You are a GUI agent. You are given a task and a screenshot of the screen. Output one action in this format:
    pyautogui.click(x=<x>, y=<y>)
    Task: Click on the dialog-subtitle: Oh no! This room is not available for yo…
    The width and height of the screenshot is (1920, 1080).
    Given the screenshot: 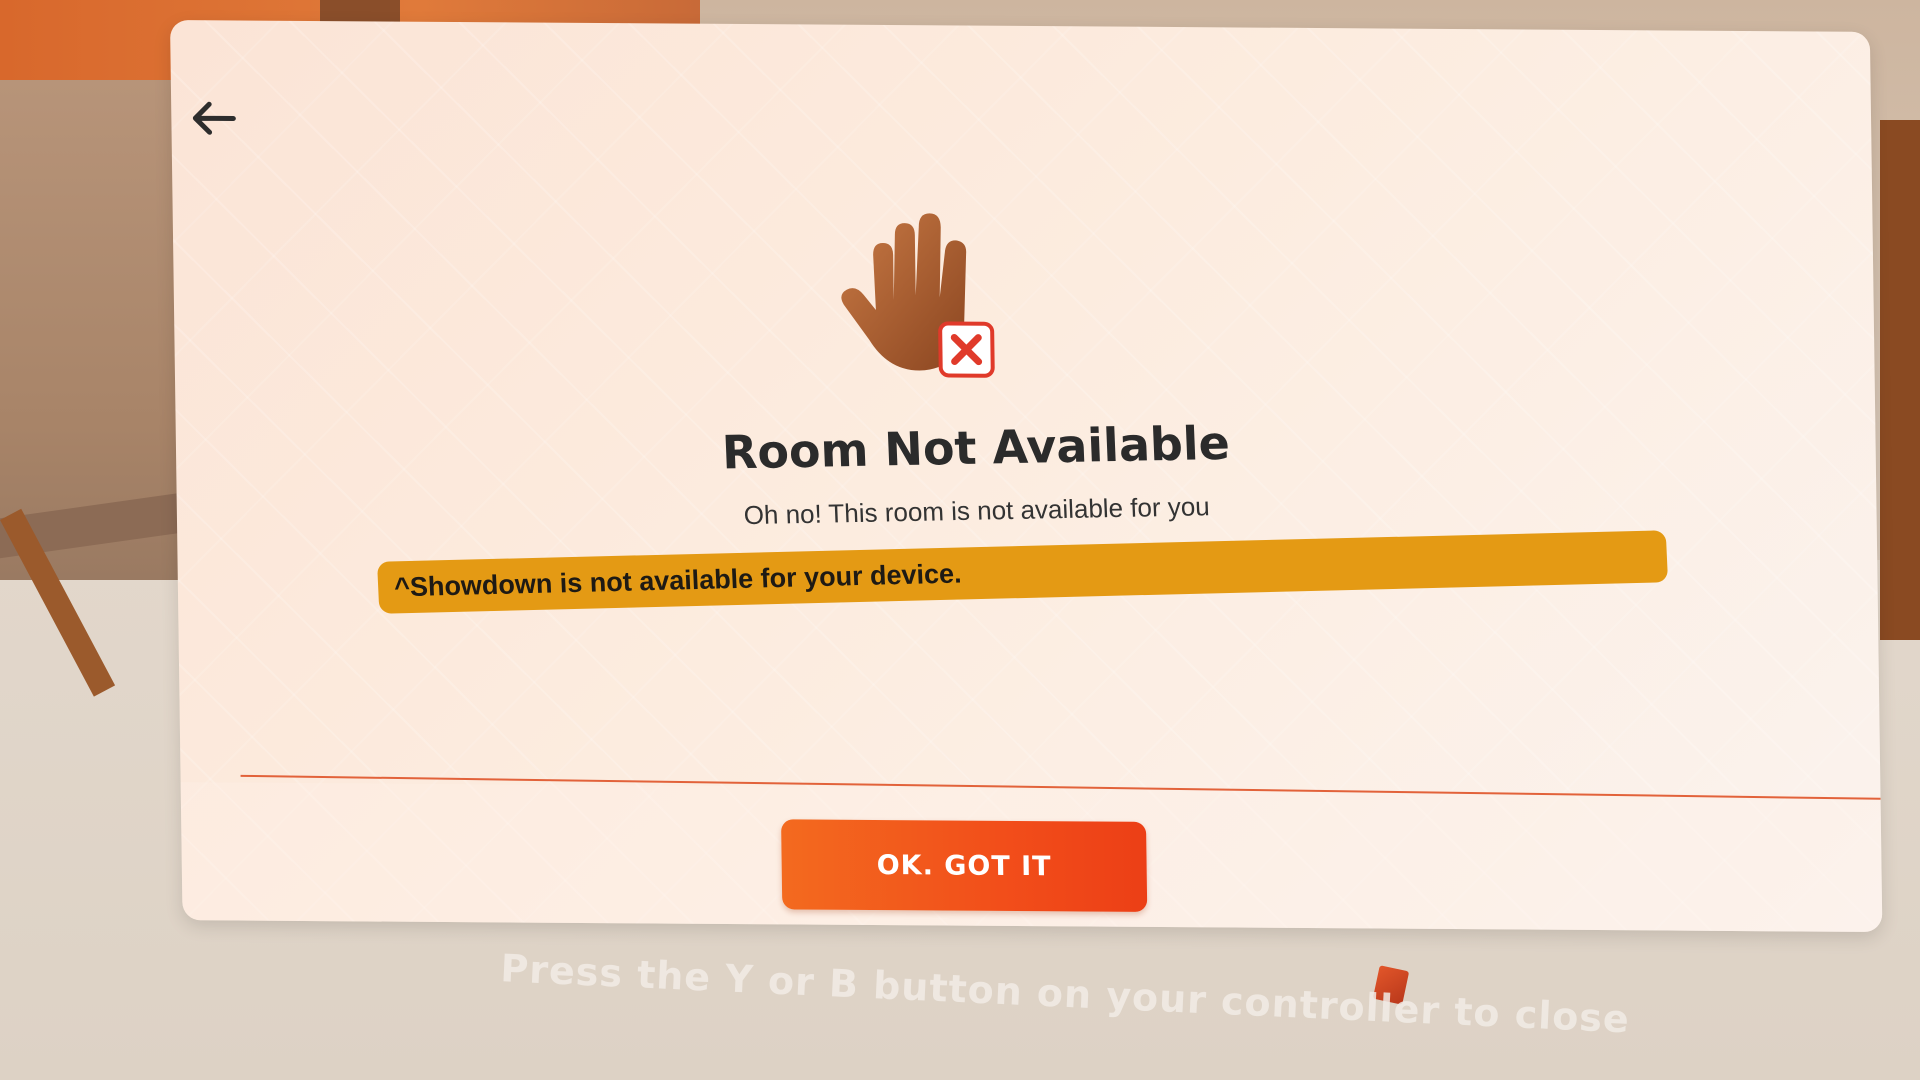 What is the action you would take?
    pyautogui.click(x=977, y=511)
    